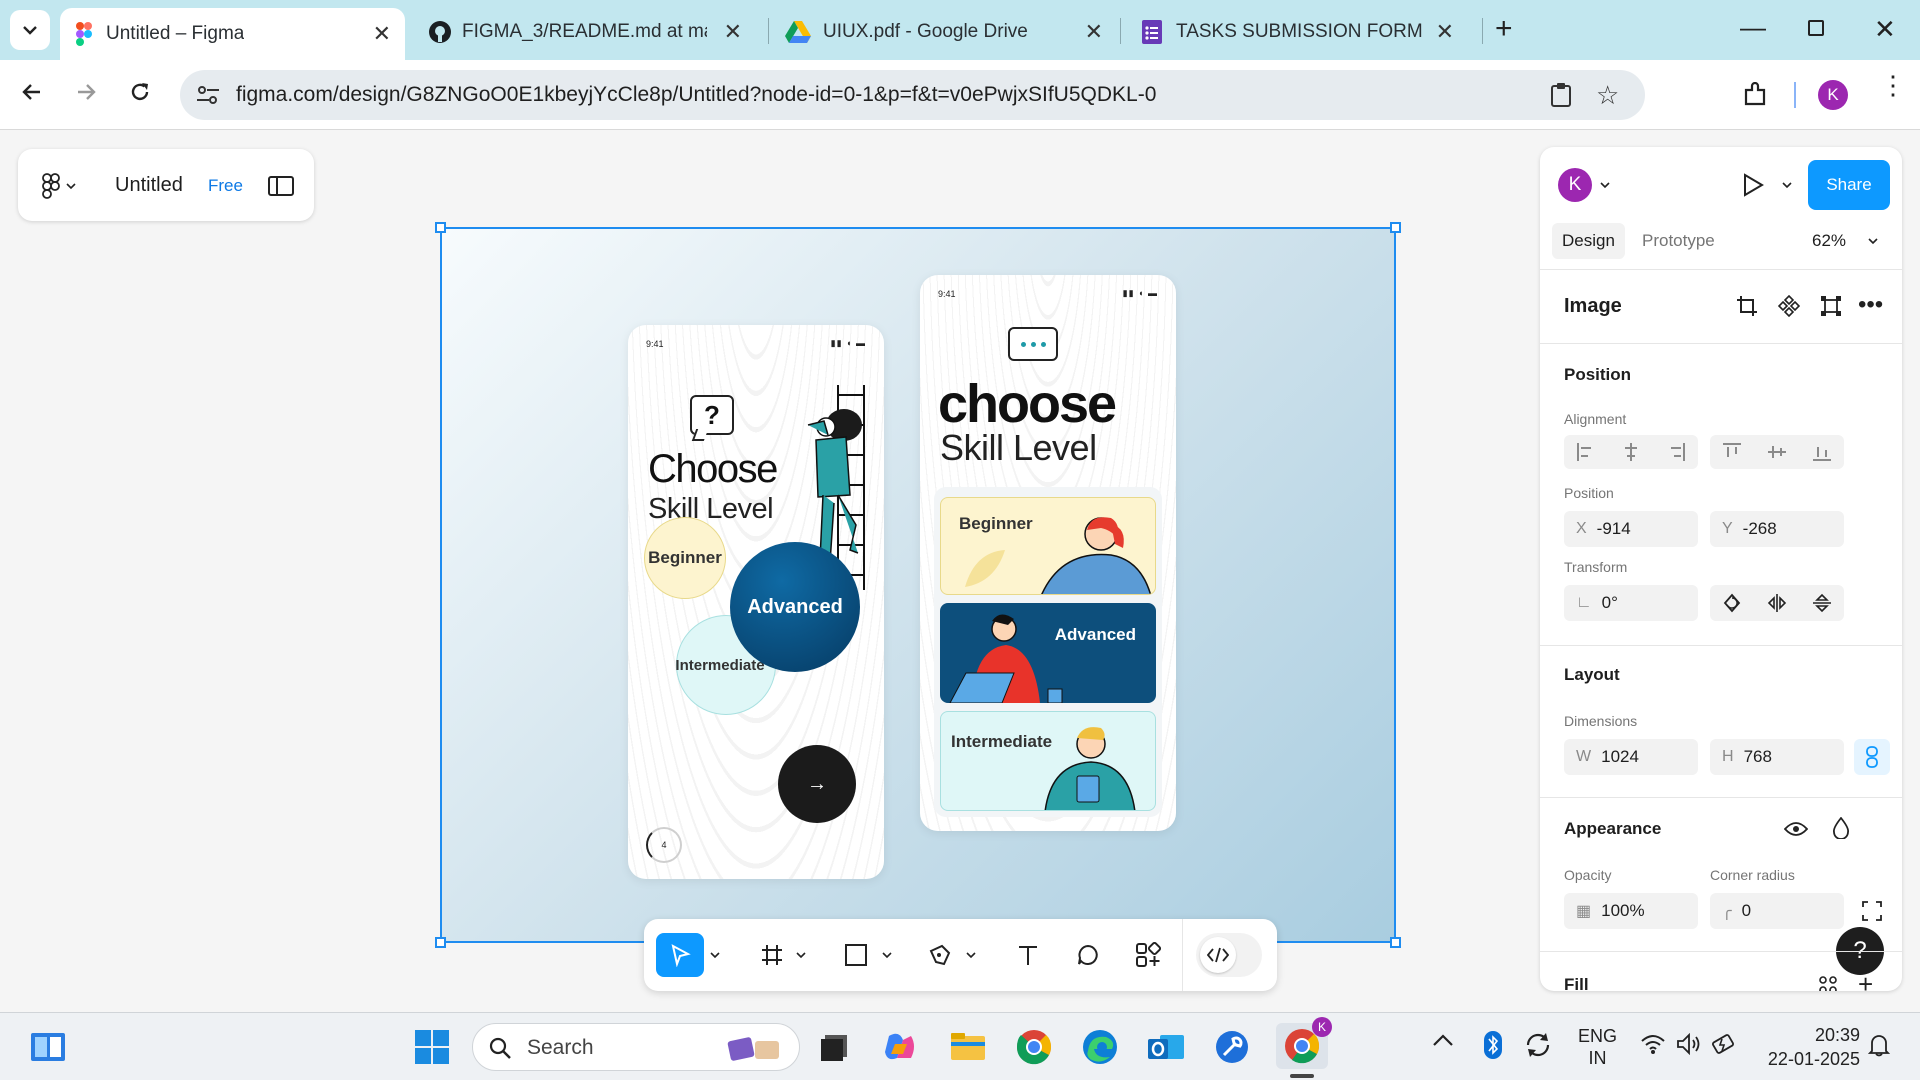  I want to click on file-explorer-icon, so click(968, 1047).